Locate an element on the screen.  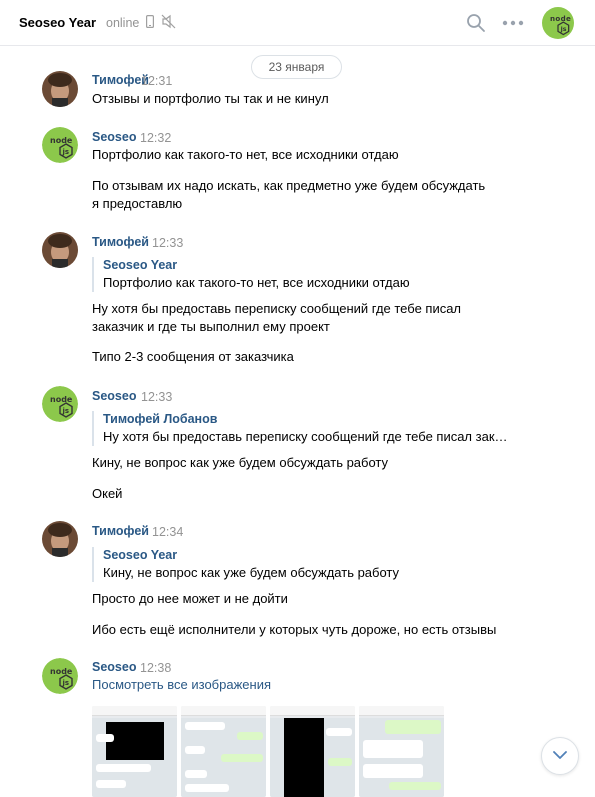
search-icon is located at coordinates (476, 23).